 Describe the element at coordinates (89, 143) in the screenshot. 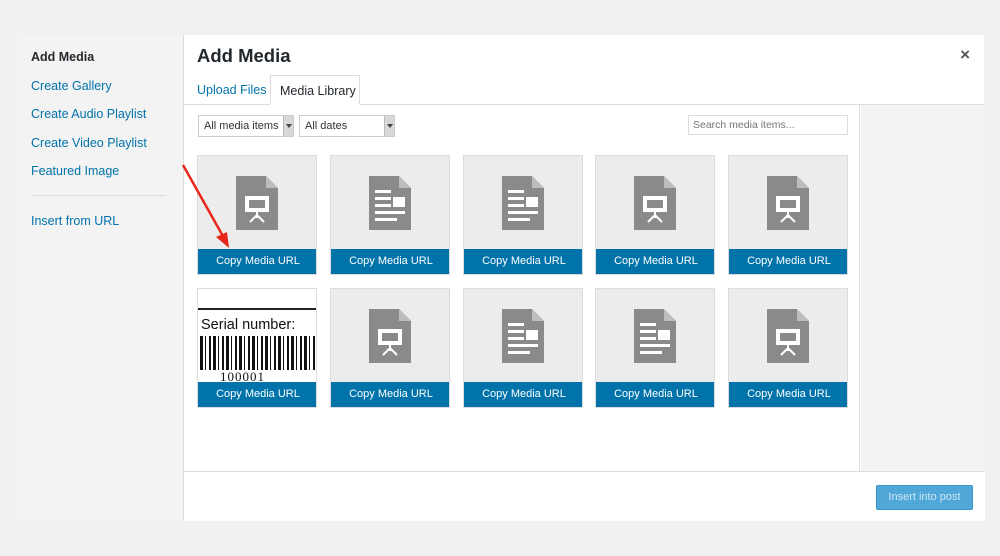

I see `menu-item-create-video-playlist: Create Video Playlist` at that location.